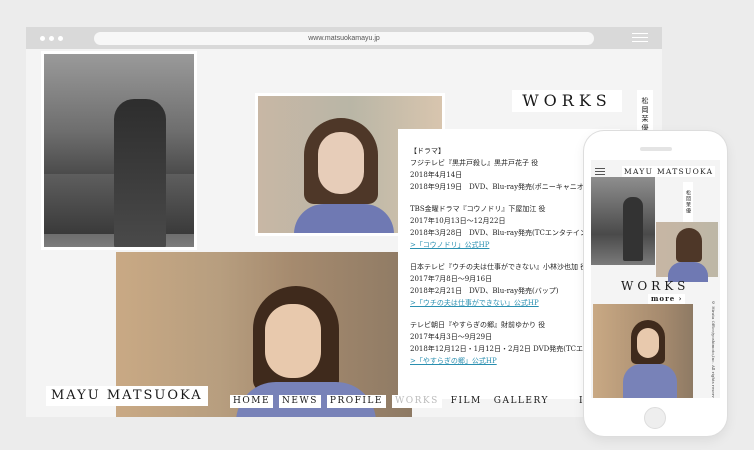 The image size is (754, 450). What do you see at coordinates (567, 101) in the screenshot?
I see `page-title: WORKS` at bounding box center [567, 101].